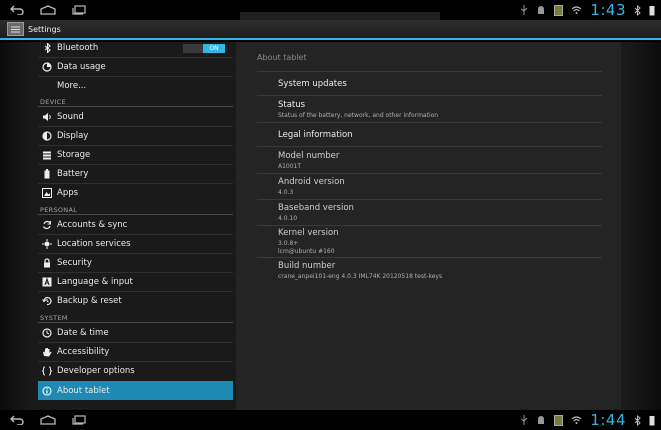  What do you see at coordinates (81, 67) in the screenshot?
I see `settings-item-label: Data usage` at bounding box center [81, 67].